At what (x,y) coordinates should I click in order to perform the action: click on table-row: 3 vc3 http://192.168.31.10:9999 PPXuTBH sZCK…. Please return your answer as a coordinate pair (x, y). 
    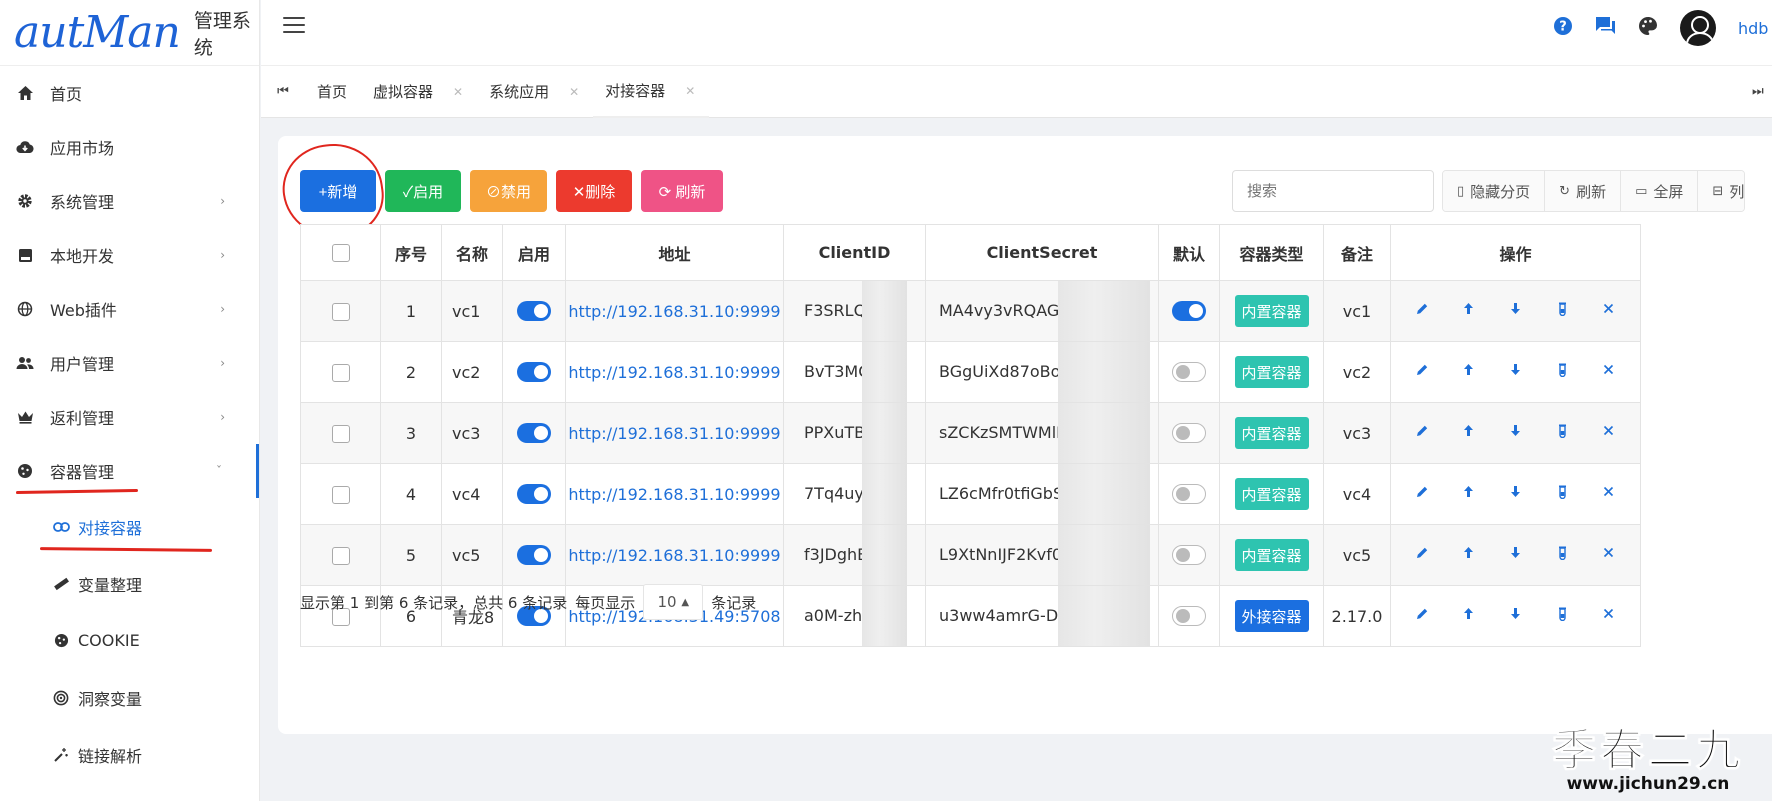
    Looking at the image, I should click on (970, 433).